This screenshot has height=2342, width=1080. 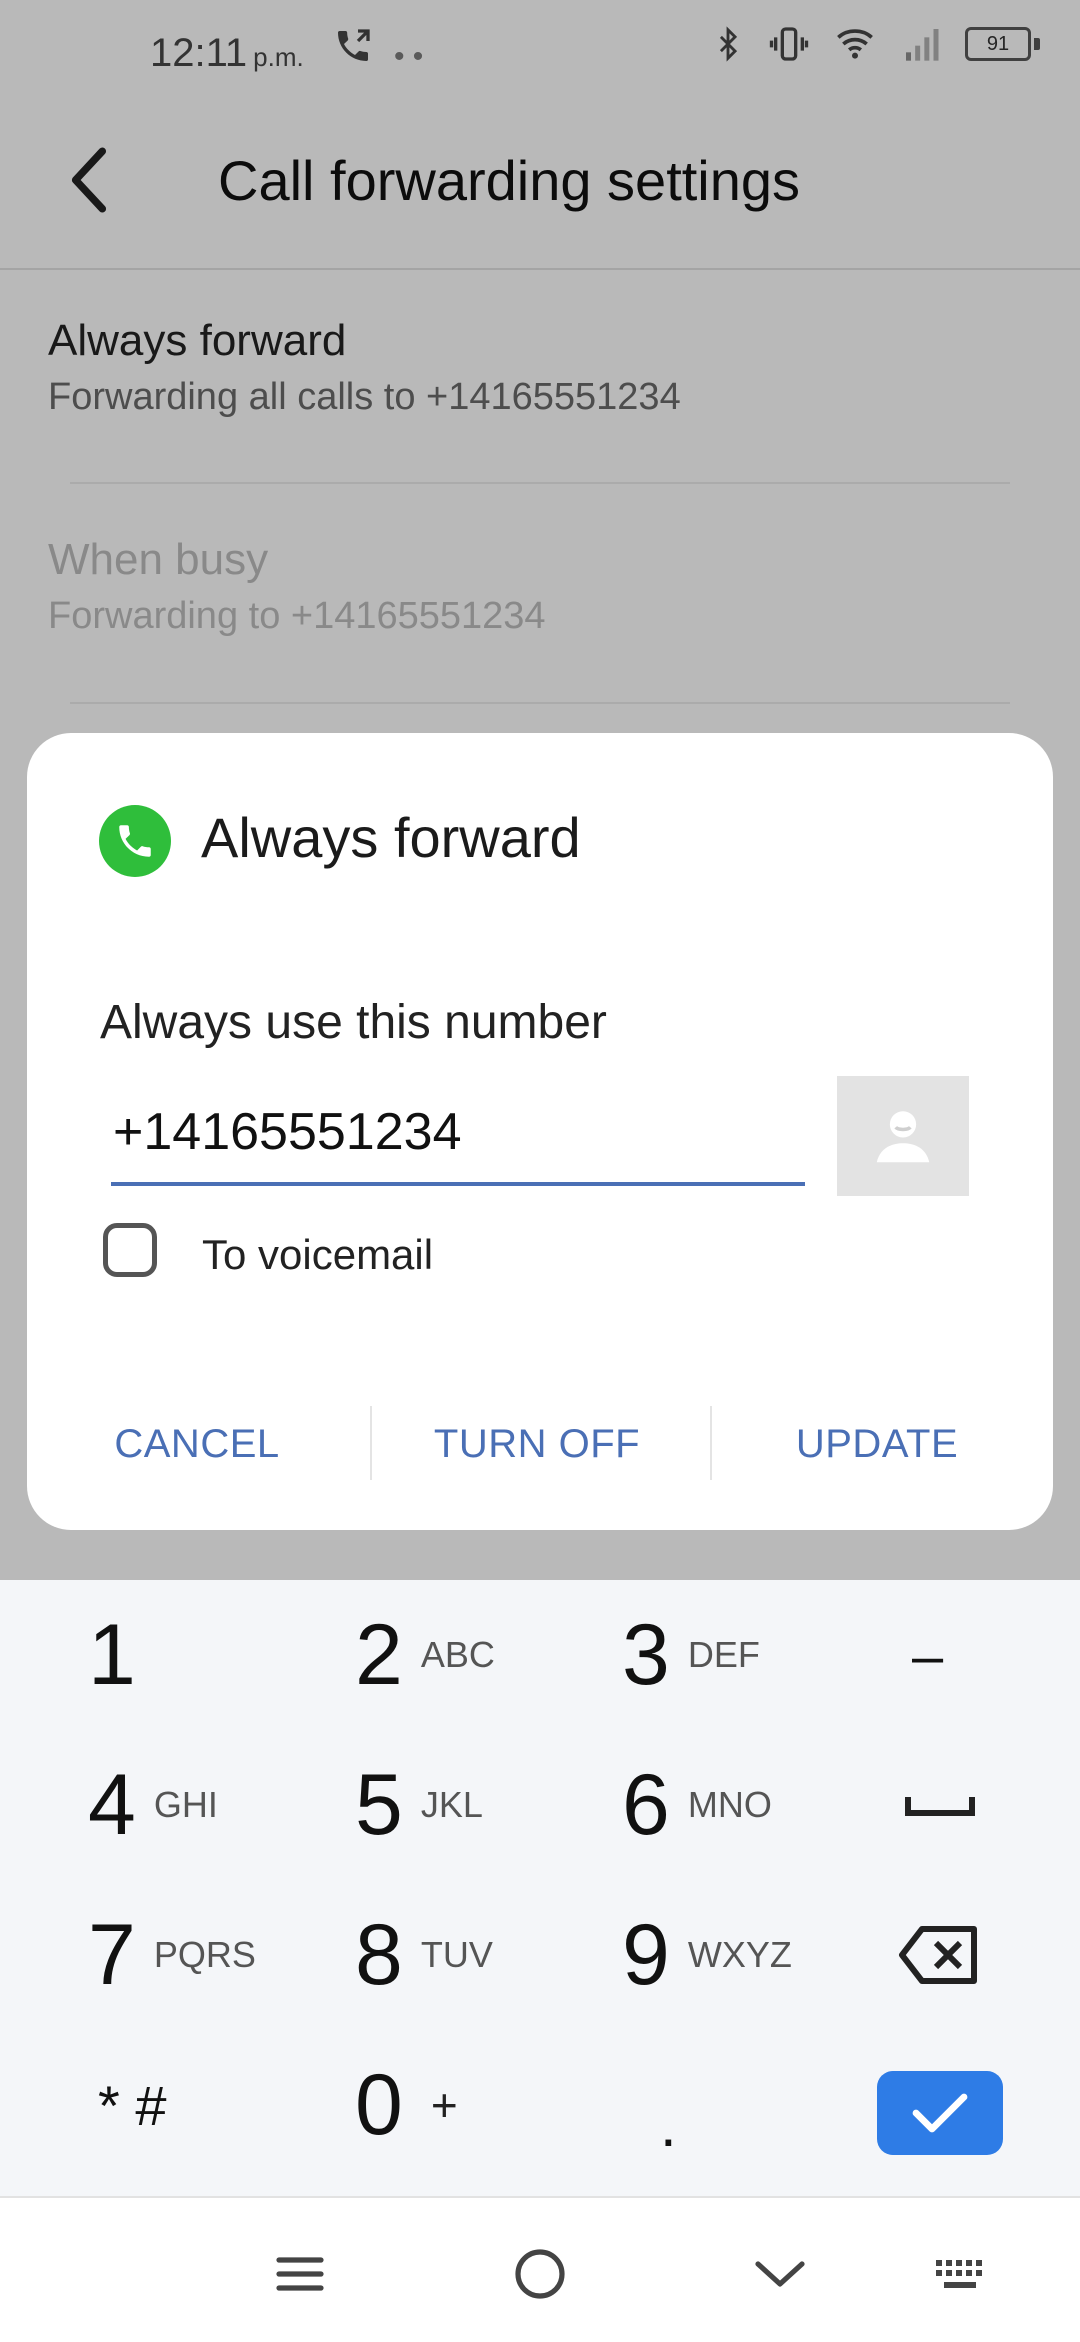 I want to click on key-1: 1, so click(x=112, y=1655).